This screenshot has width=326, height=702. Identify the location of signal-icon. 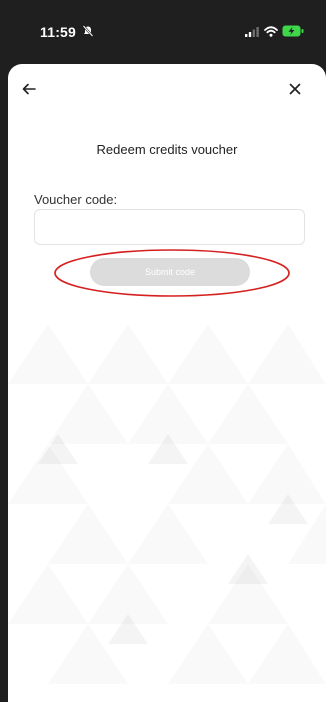
(252, 32).